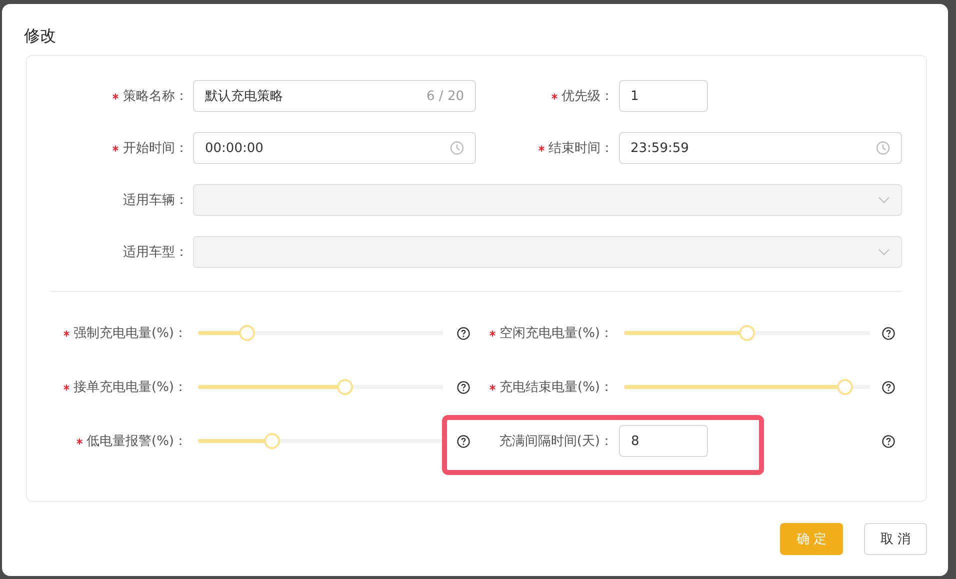 The height and width of the screenshot is (579, 956). Describe the element at coordinates (556, 333) in the screenshot. I see `field-label: 空闲充电电量(%)：` at that location.